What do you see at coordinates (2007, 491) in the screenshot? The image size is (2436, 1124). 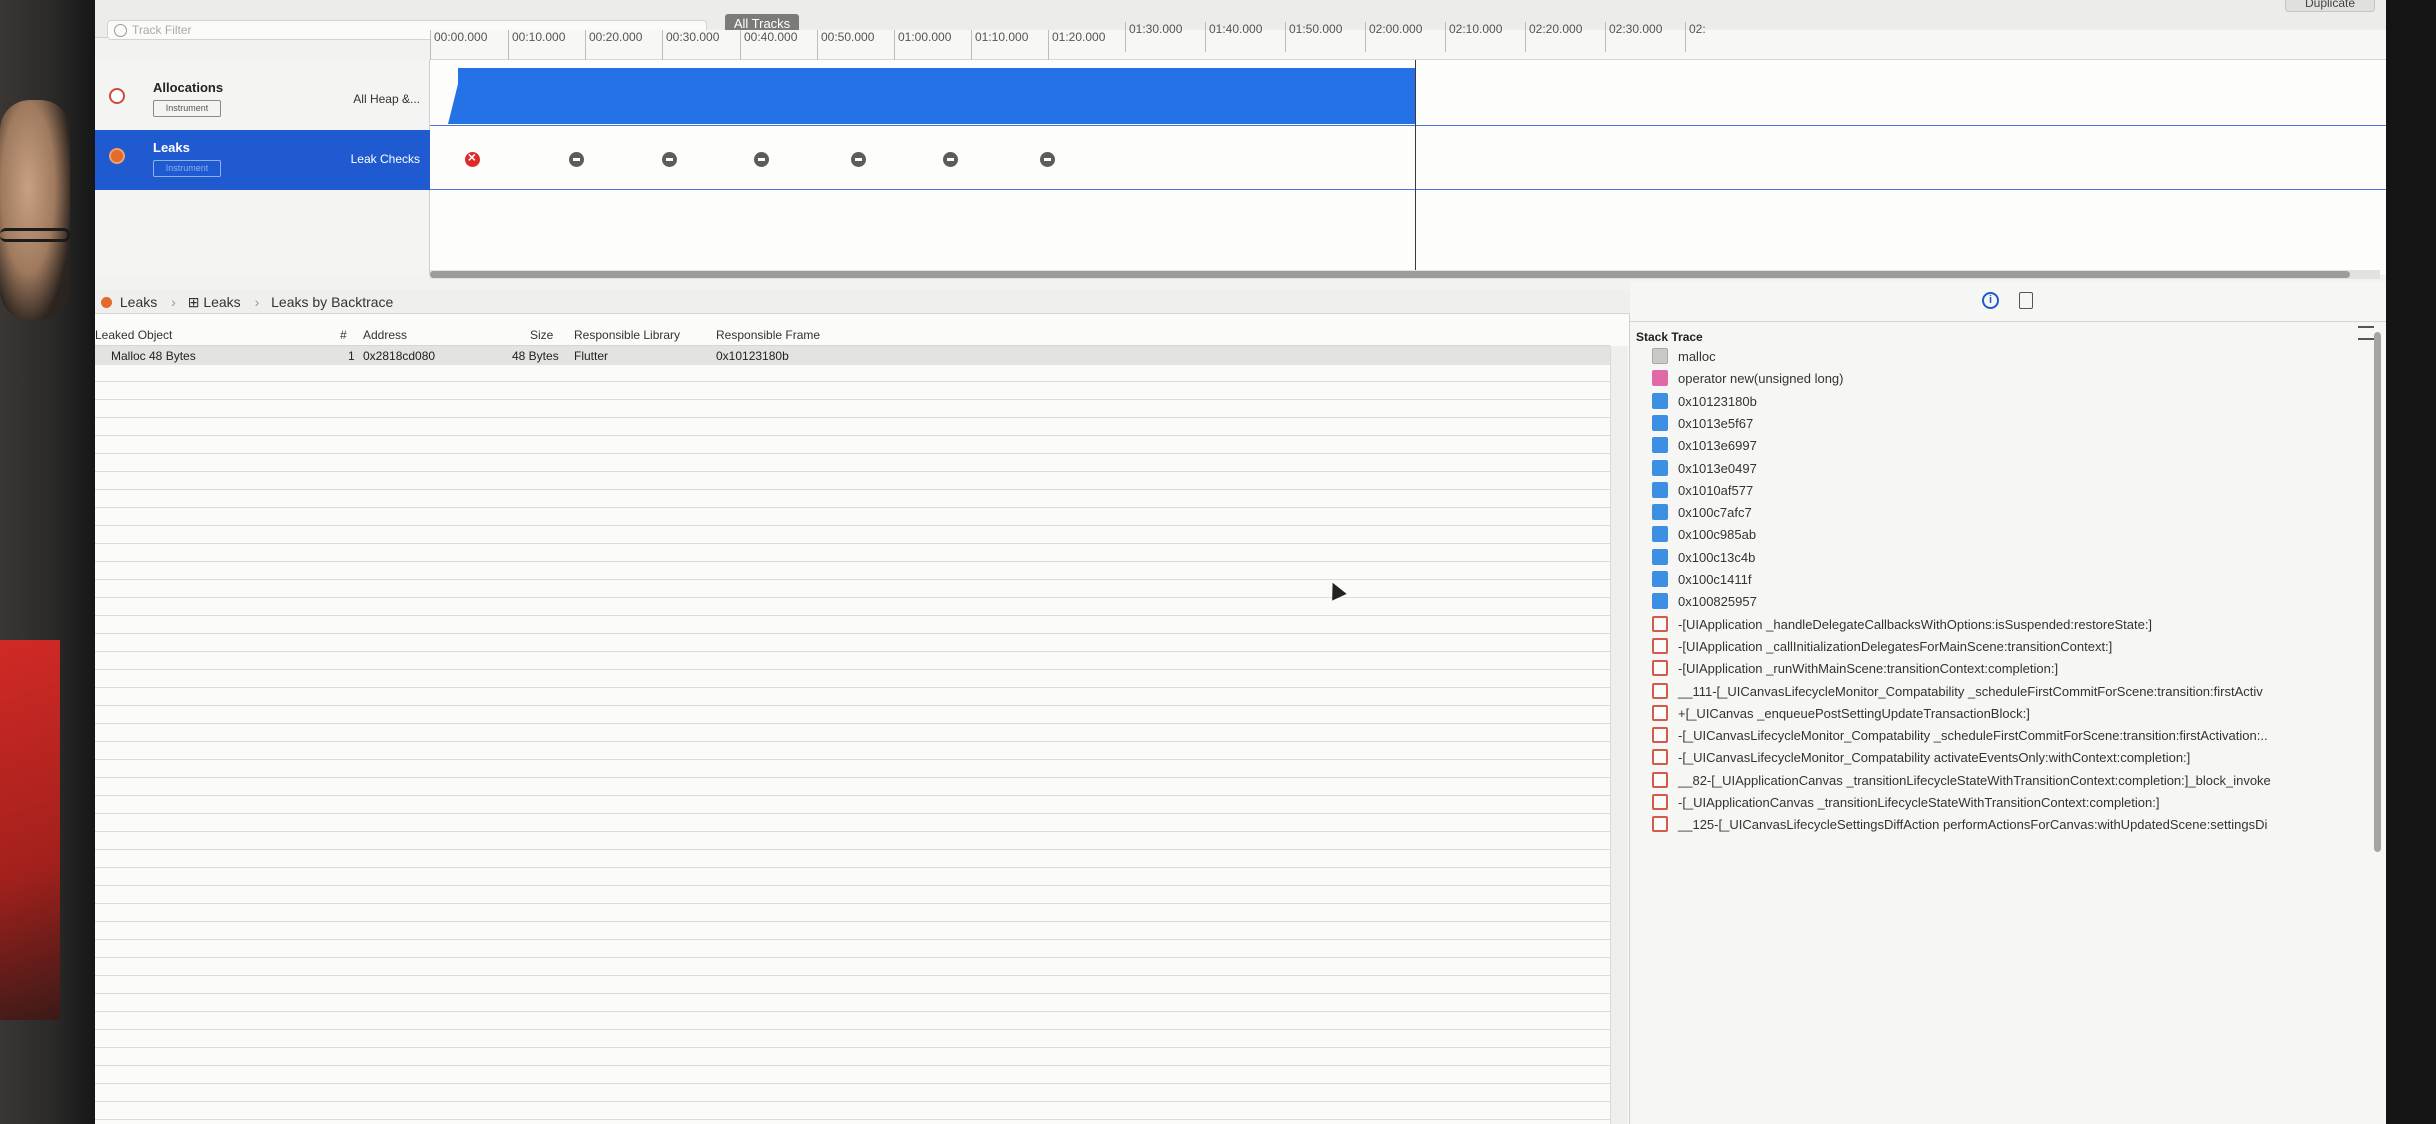 I see `stack-frame: 0x1010af577` at bounding box center [2007, 491].